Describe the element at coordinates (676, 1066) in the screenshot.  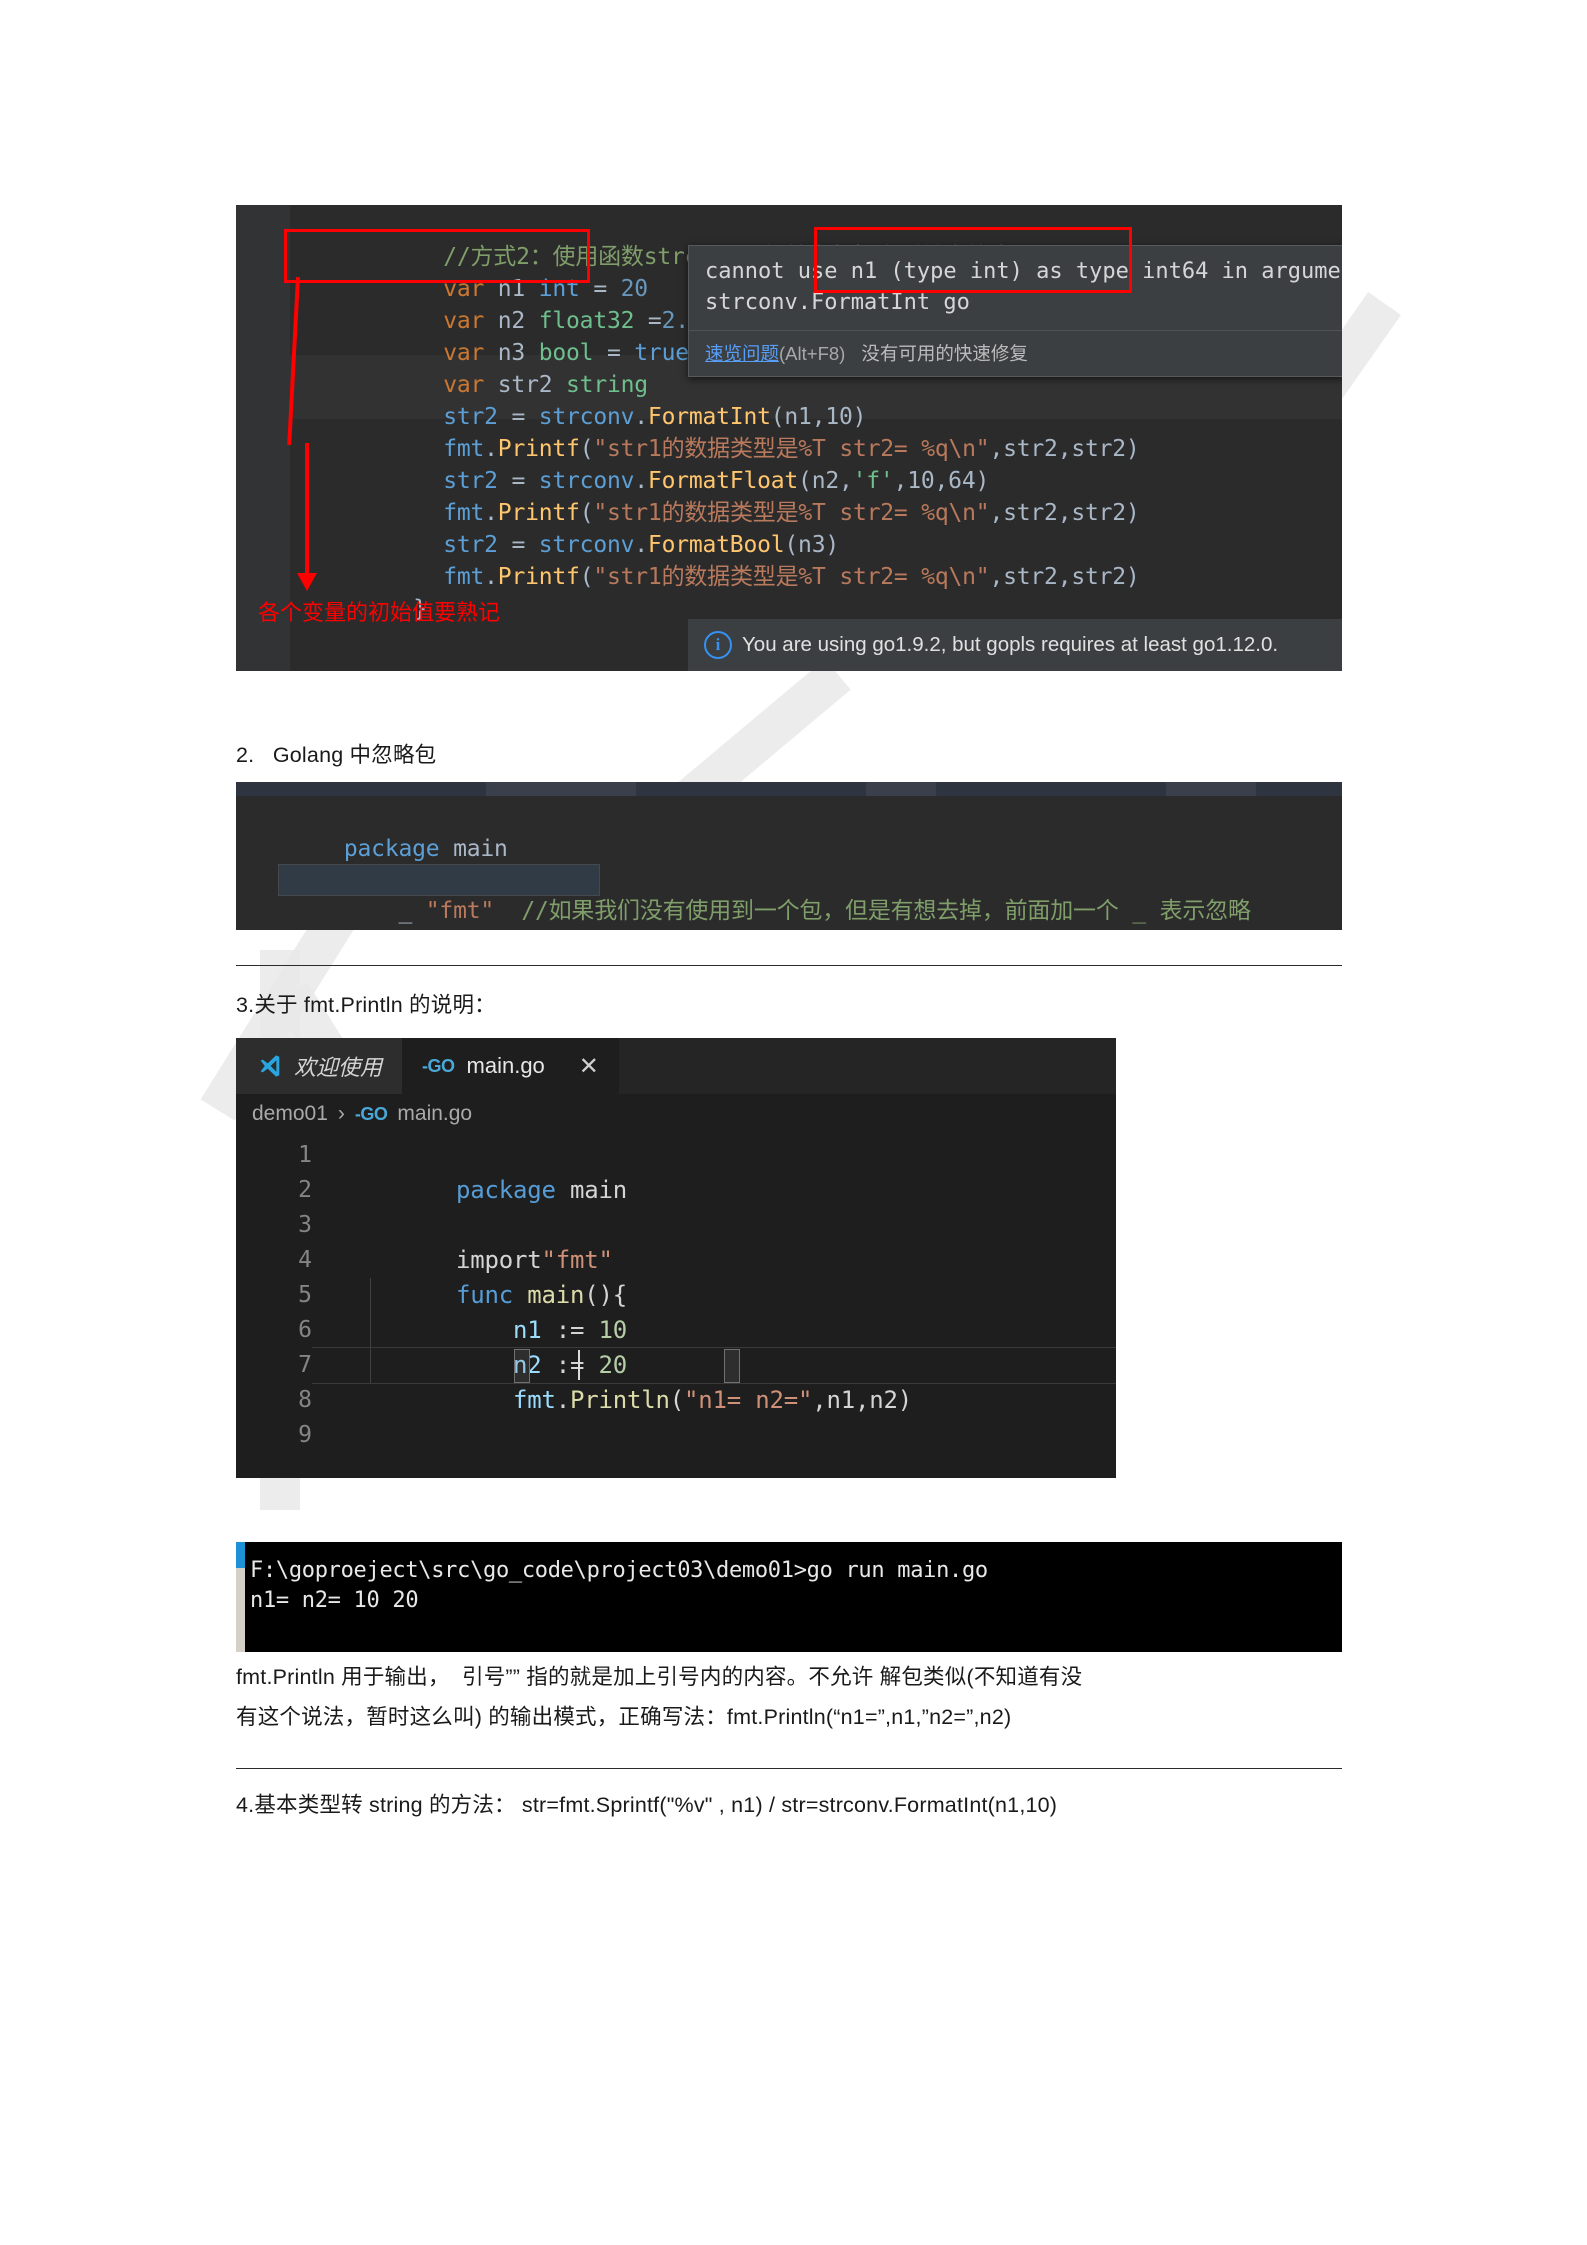
I see `editor-tab-bar: 欢迎使用 -GO main.go ✕` at that location.